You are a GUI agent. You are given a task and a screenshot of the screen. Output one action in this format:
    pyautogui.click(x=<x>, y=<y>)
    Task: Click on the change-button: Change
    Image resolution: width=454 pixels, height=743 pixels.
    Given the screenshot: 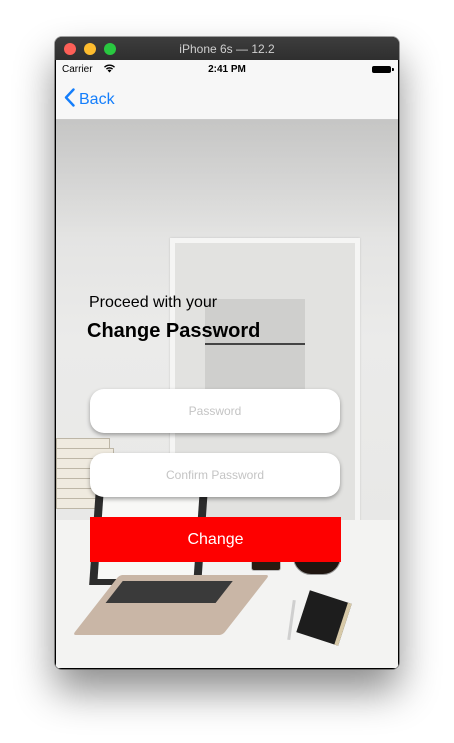 What is the action you would take?
    pyautogui.click(x=215, y=539)
    